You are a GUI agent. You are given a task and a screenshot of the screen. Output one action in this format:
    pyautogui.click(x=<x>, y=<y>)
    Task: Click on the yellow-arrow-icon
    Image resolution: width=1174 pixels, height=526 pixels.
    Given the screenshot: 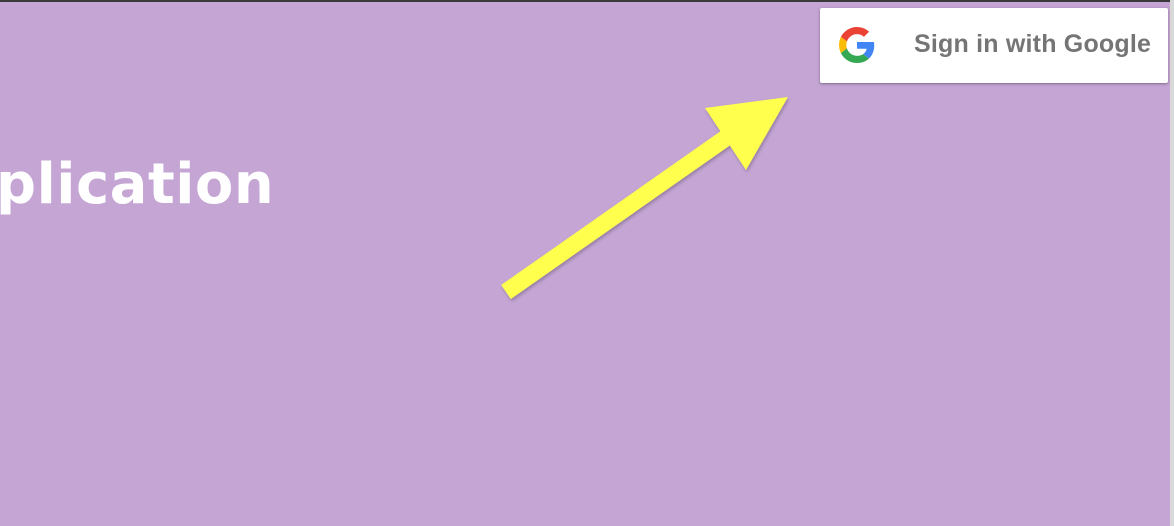 What is the action you would take?
    pyautogui.click(x=644, y=198)
    